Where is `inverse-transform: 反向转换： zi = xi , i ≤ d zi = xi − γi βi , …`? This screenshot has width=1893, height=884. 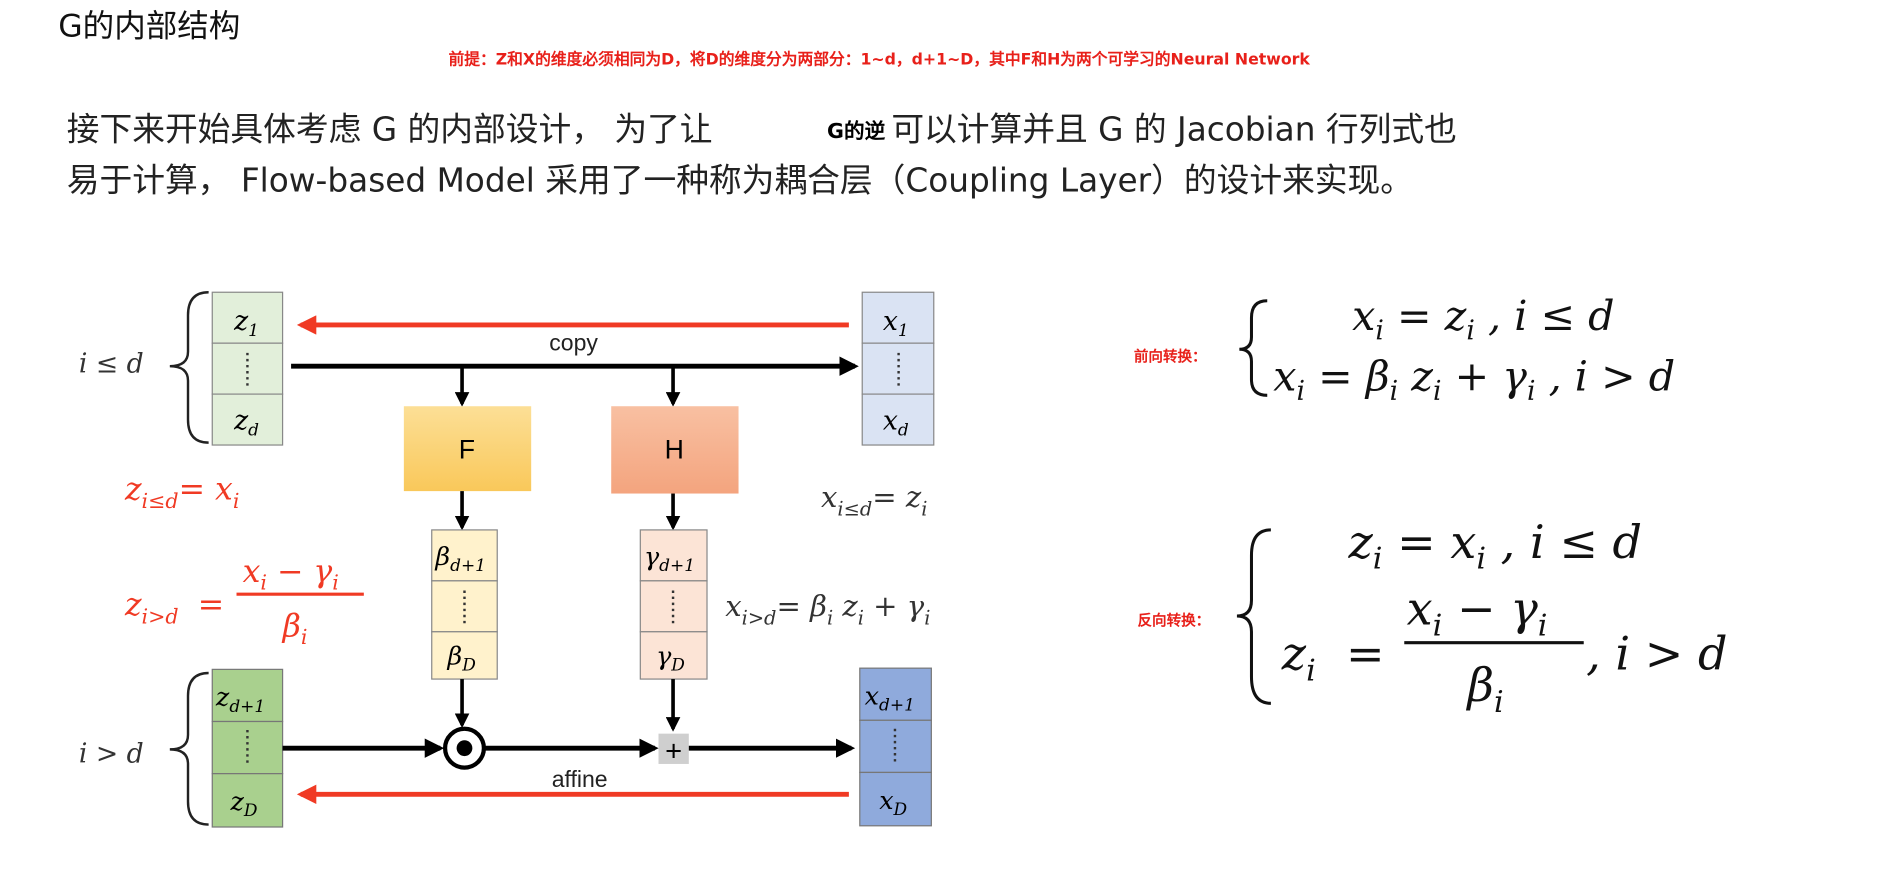 inverse-transform: 反向转换： zi = xi , i ≤ d zi = xi − γi βi , … is located at coordinates (1432, 617).